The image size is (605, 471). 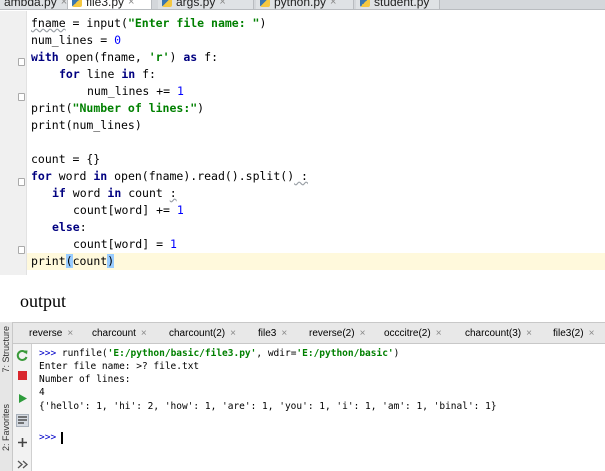 What do you see at coordinates (121, 244) in the screenshot?
I see `code-token: count[word] =` at bounding box center [121, 244].